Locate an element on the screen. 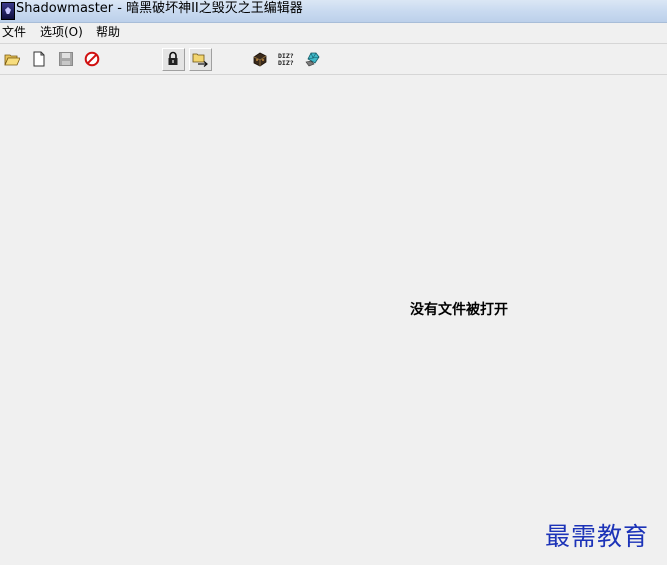 The height and width of the screenshot is (565, 667). menu-file: 文件 is located at coordinates (14, 32).